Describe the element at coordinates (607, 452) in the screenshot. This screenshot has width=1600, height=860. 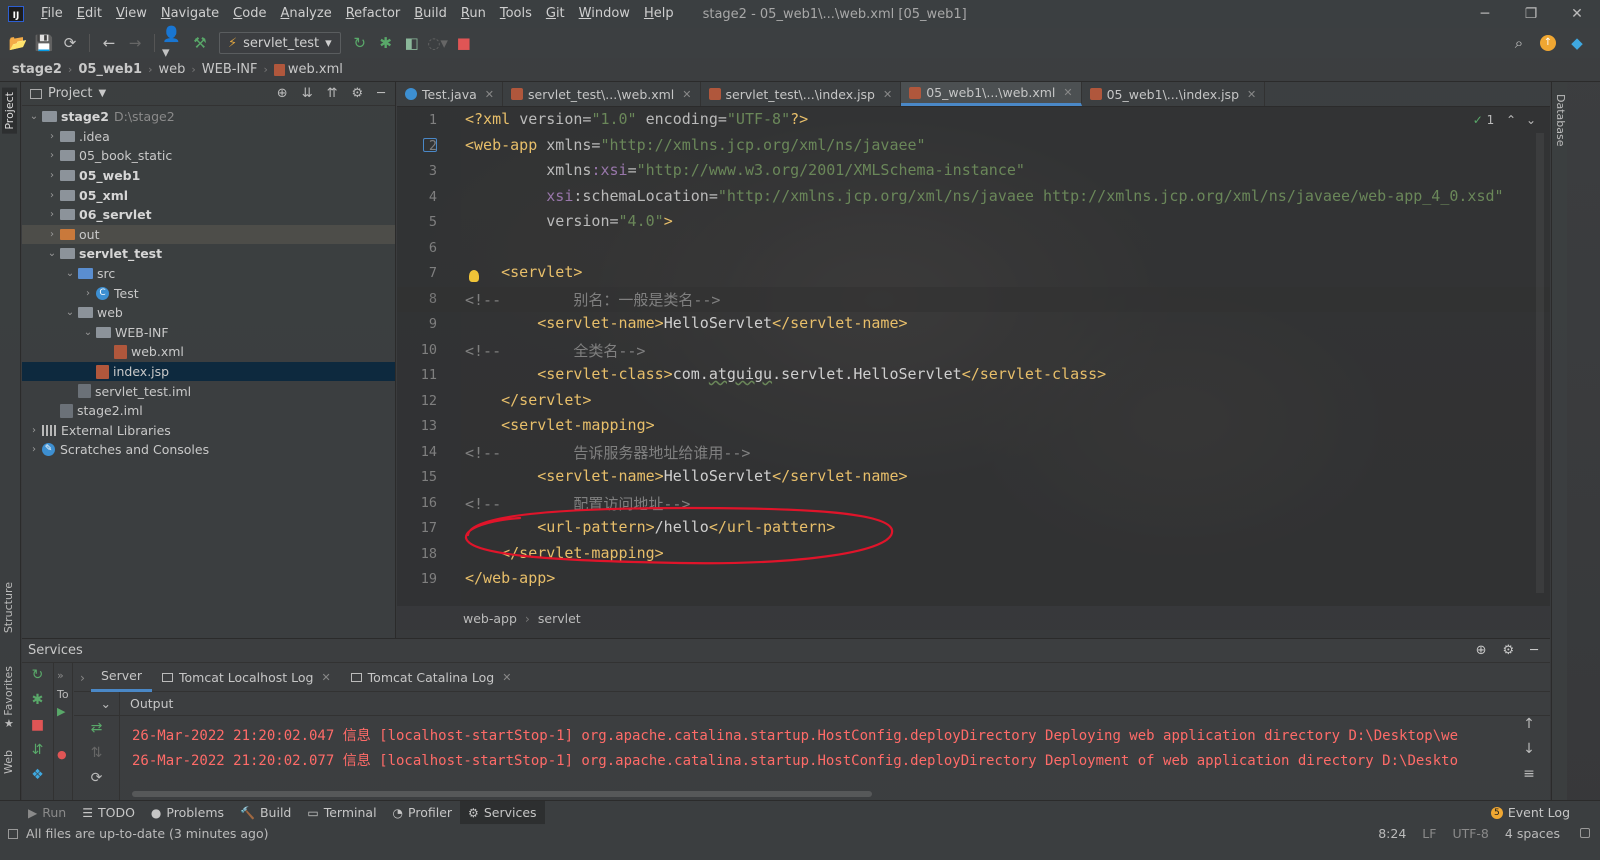
I see `code-line: <!-- 告诉服务器地址给谁用-->` at that location.